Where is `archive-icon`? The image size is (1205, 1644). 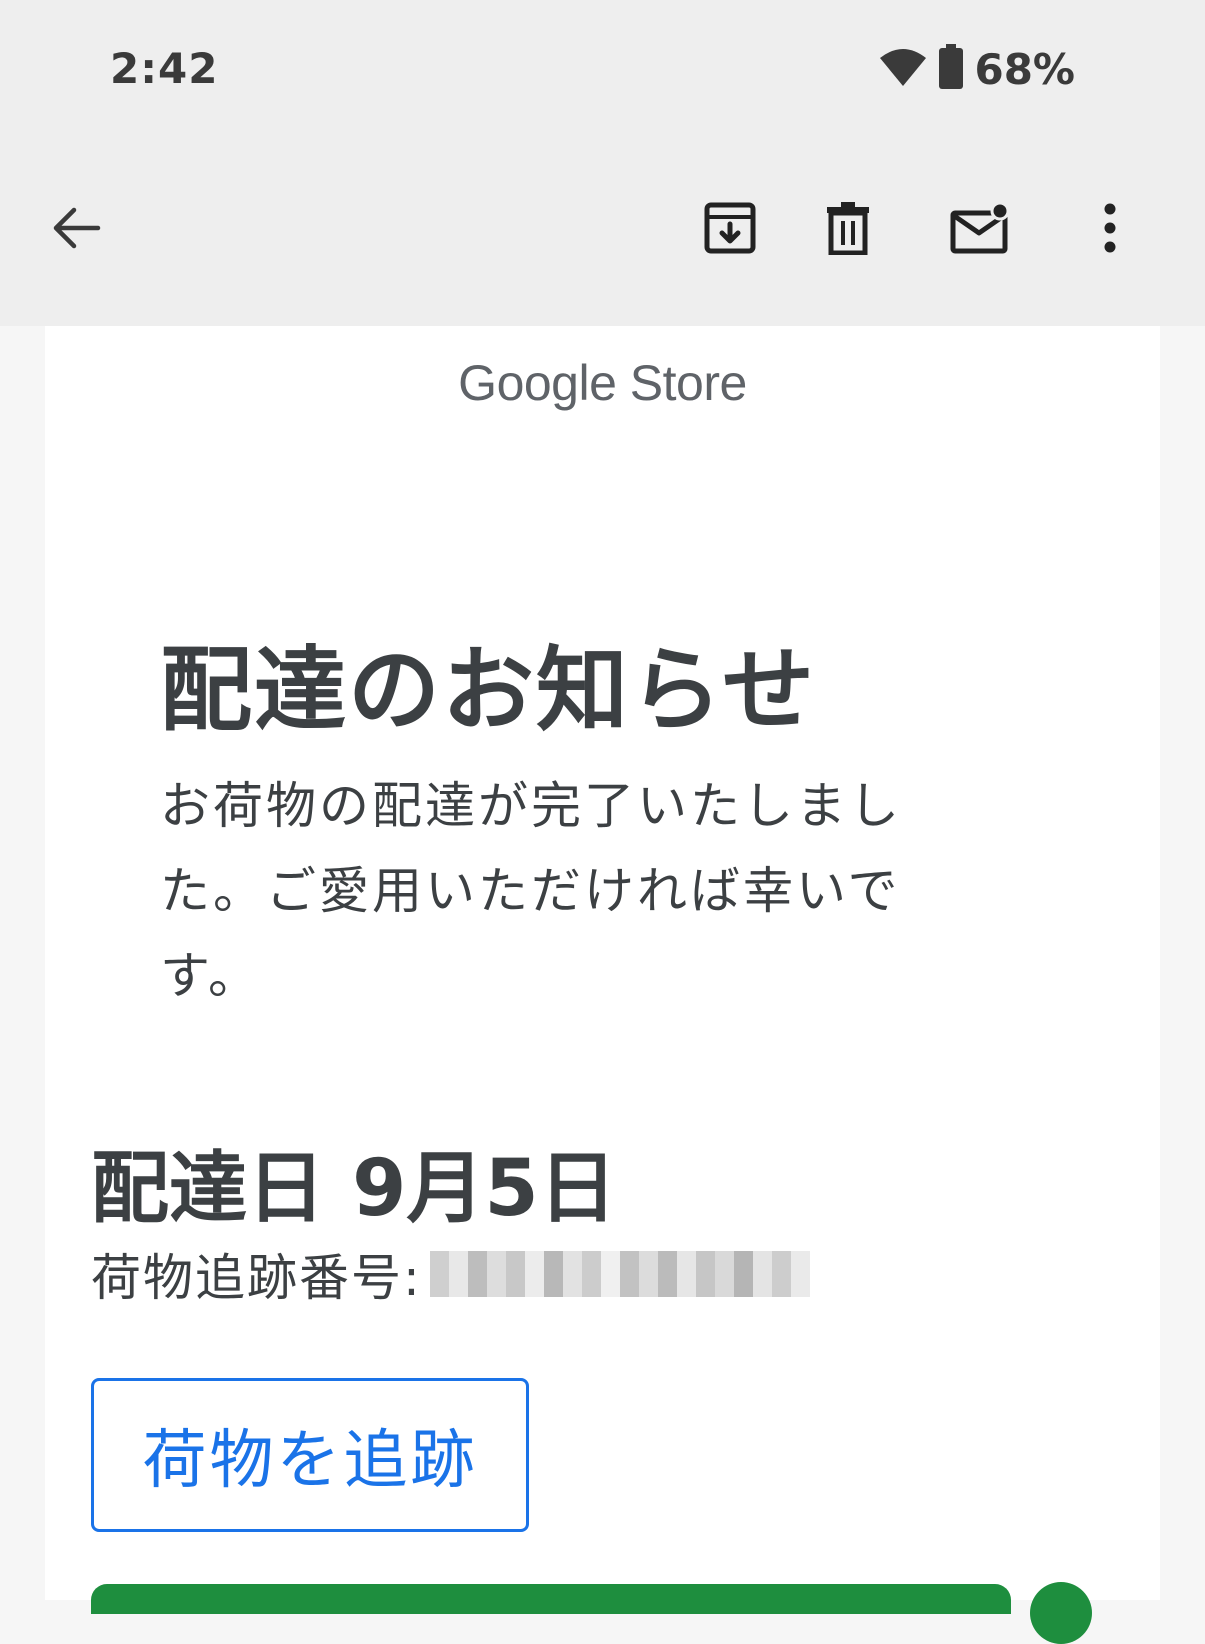 archive-icon is located at coordinates (730, 230).